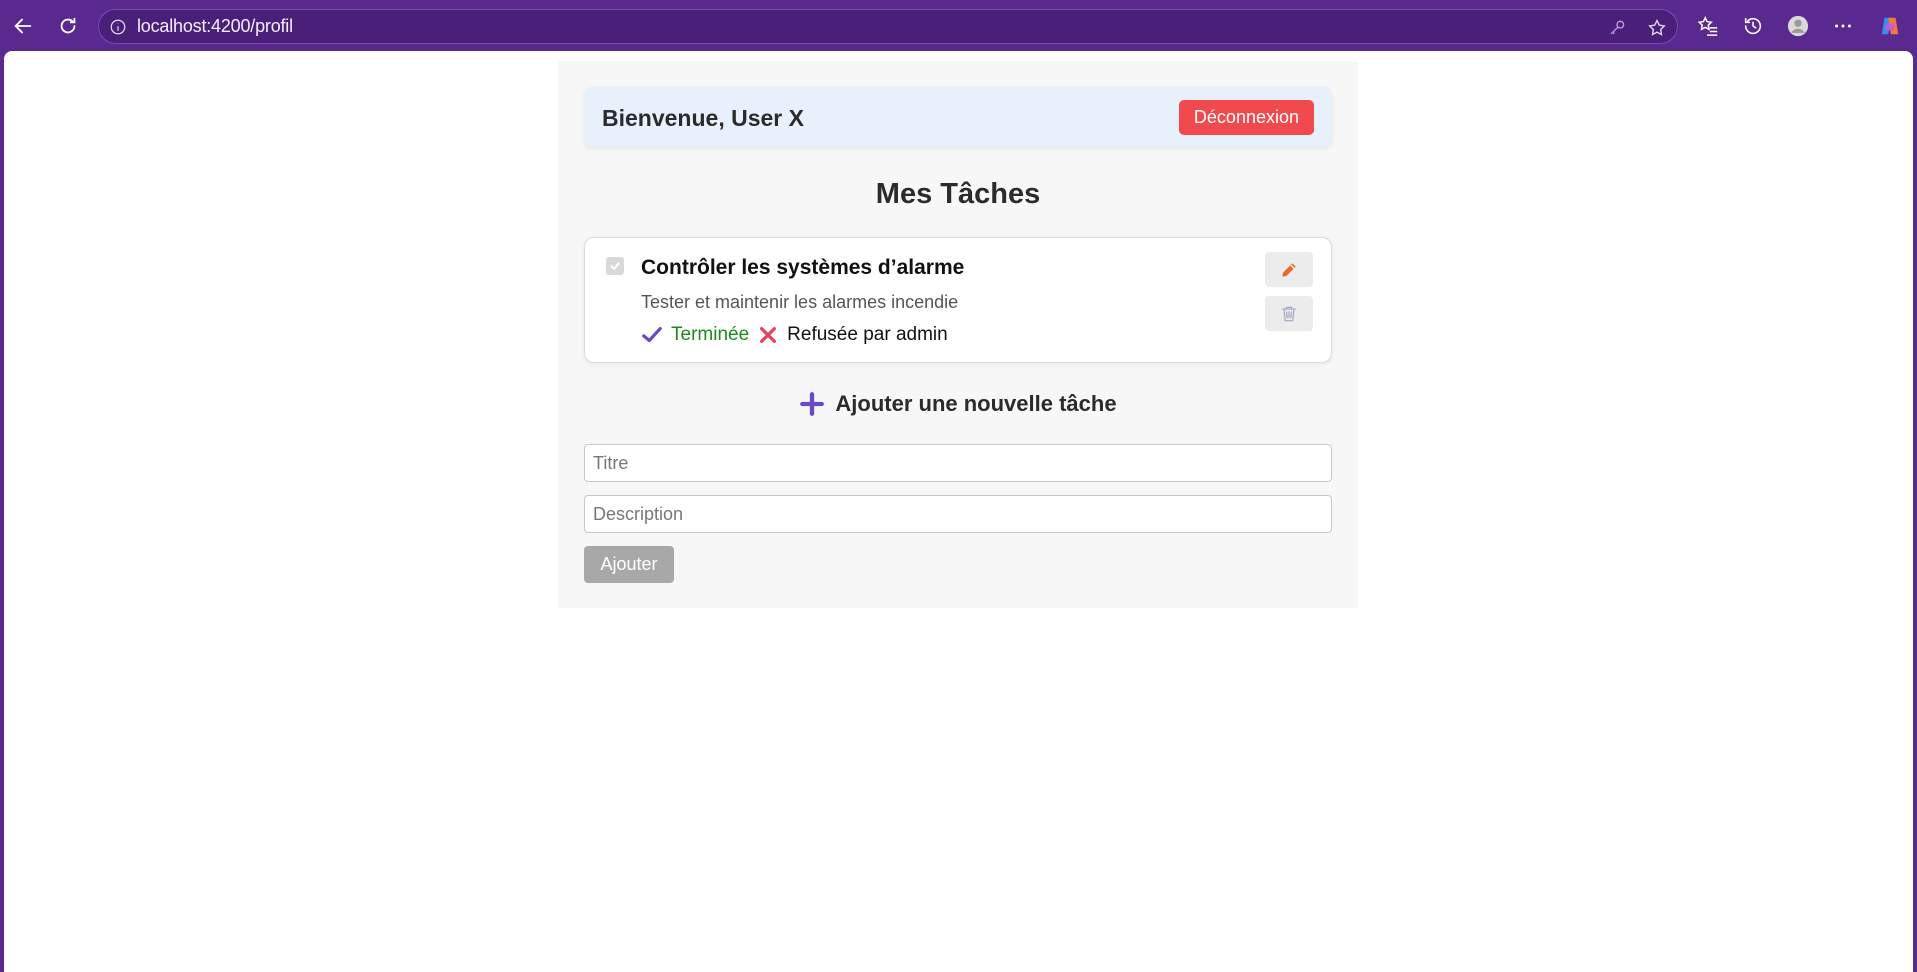 Image resolution: width=1917 pixels, height=972 pixels. Describe the element at coordinates (976, 403) in the screenshot. I see `add-task-heading-text: Ajouter une nouvelle tâche` at that location.